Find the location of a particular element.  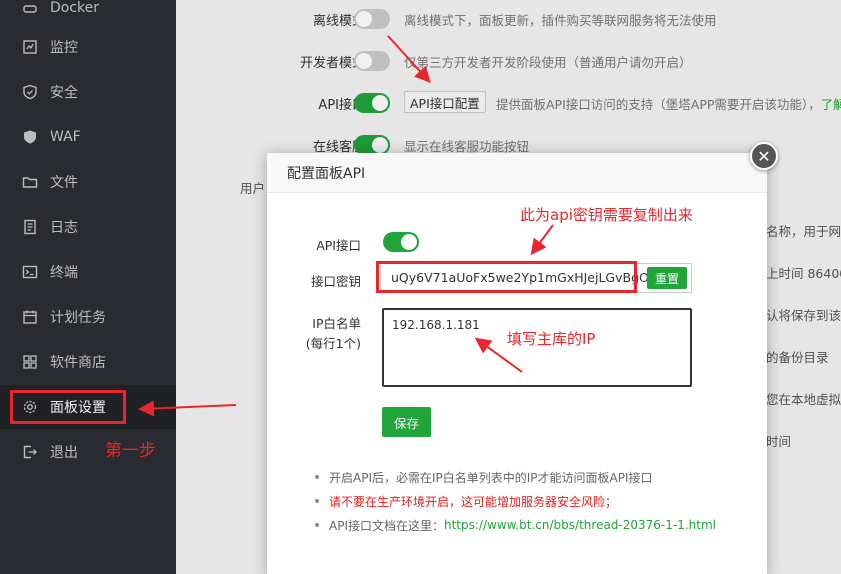

logout-icon is located at coordinates (30, 452).